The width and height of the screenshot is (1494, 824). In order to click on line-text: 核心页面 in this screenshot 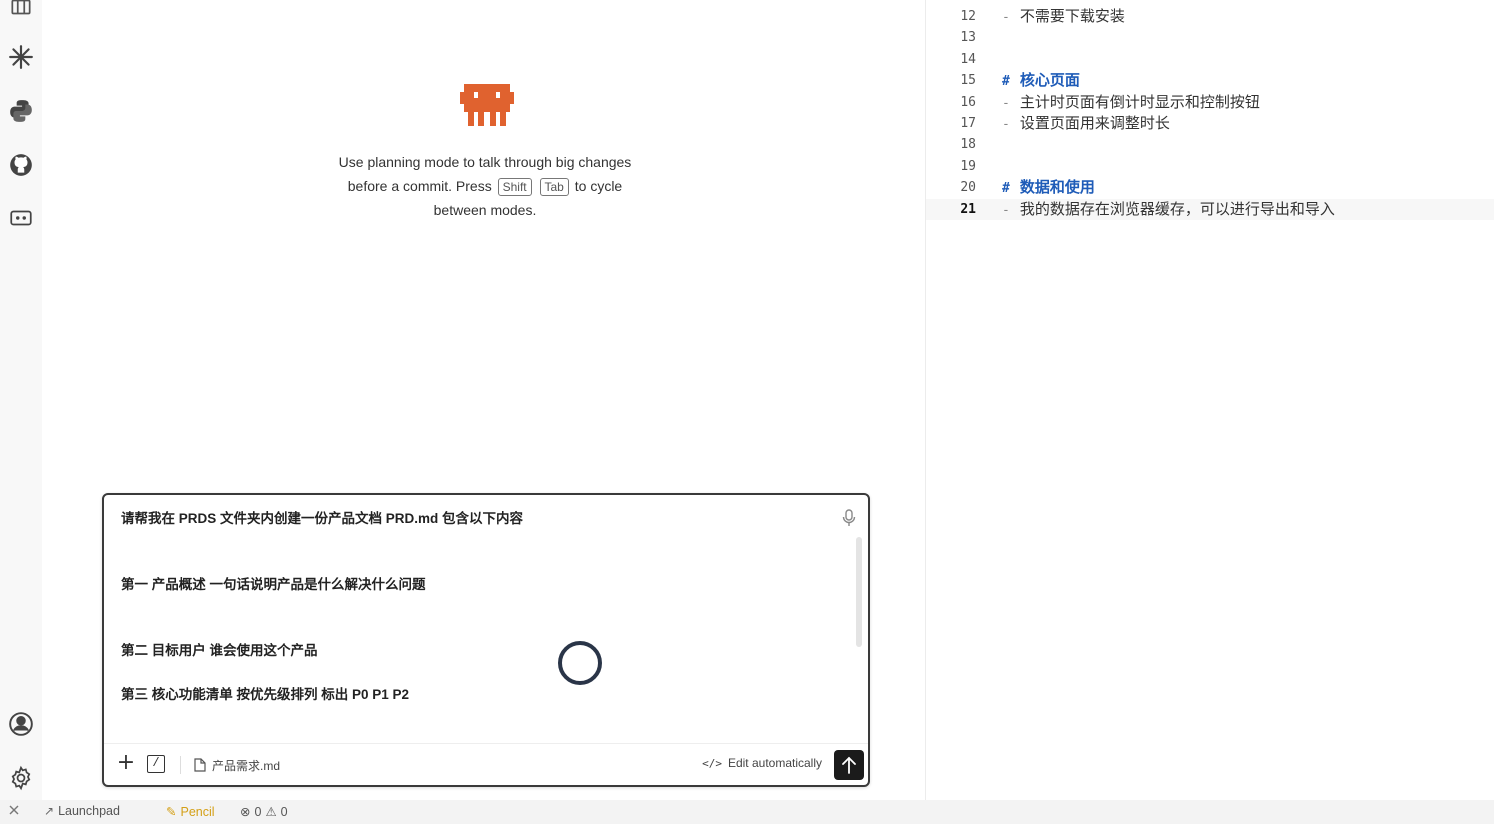, I will do `click(1049, 81)`.